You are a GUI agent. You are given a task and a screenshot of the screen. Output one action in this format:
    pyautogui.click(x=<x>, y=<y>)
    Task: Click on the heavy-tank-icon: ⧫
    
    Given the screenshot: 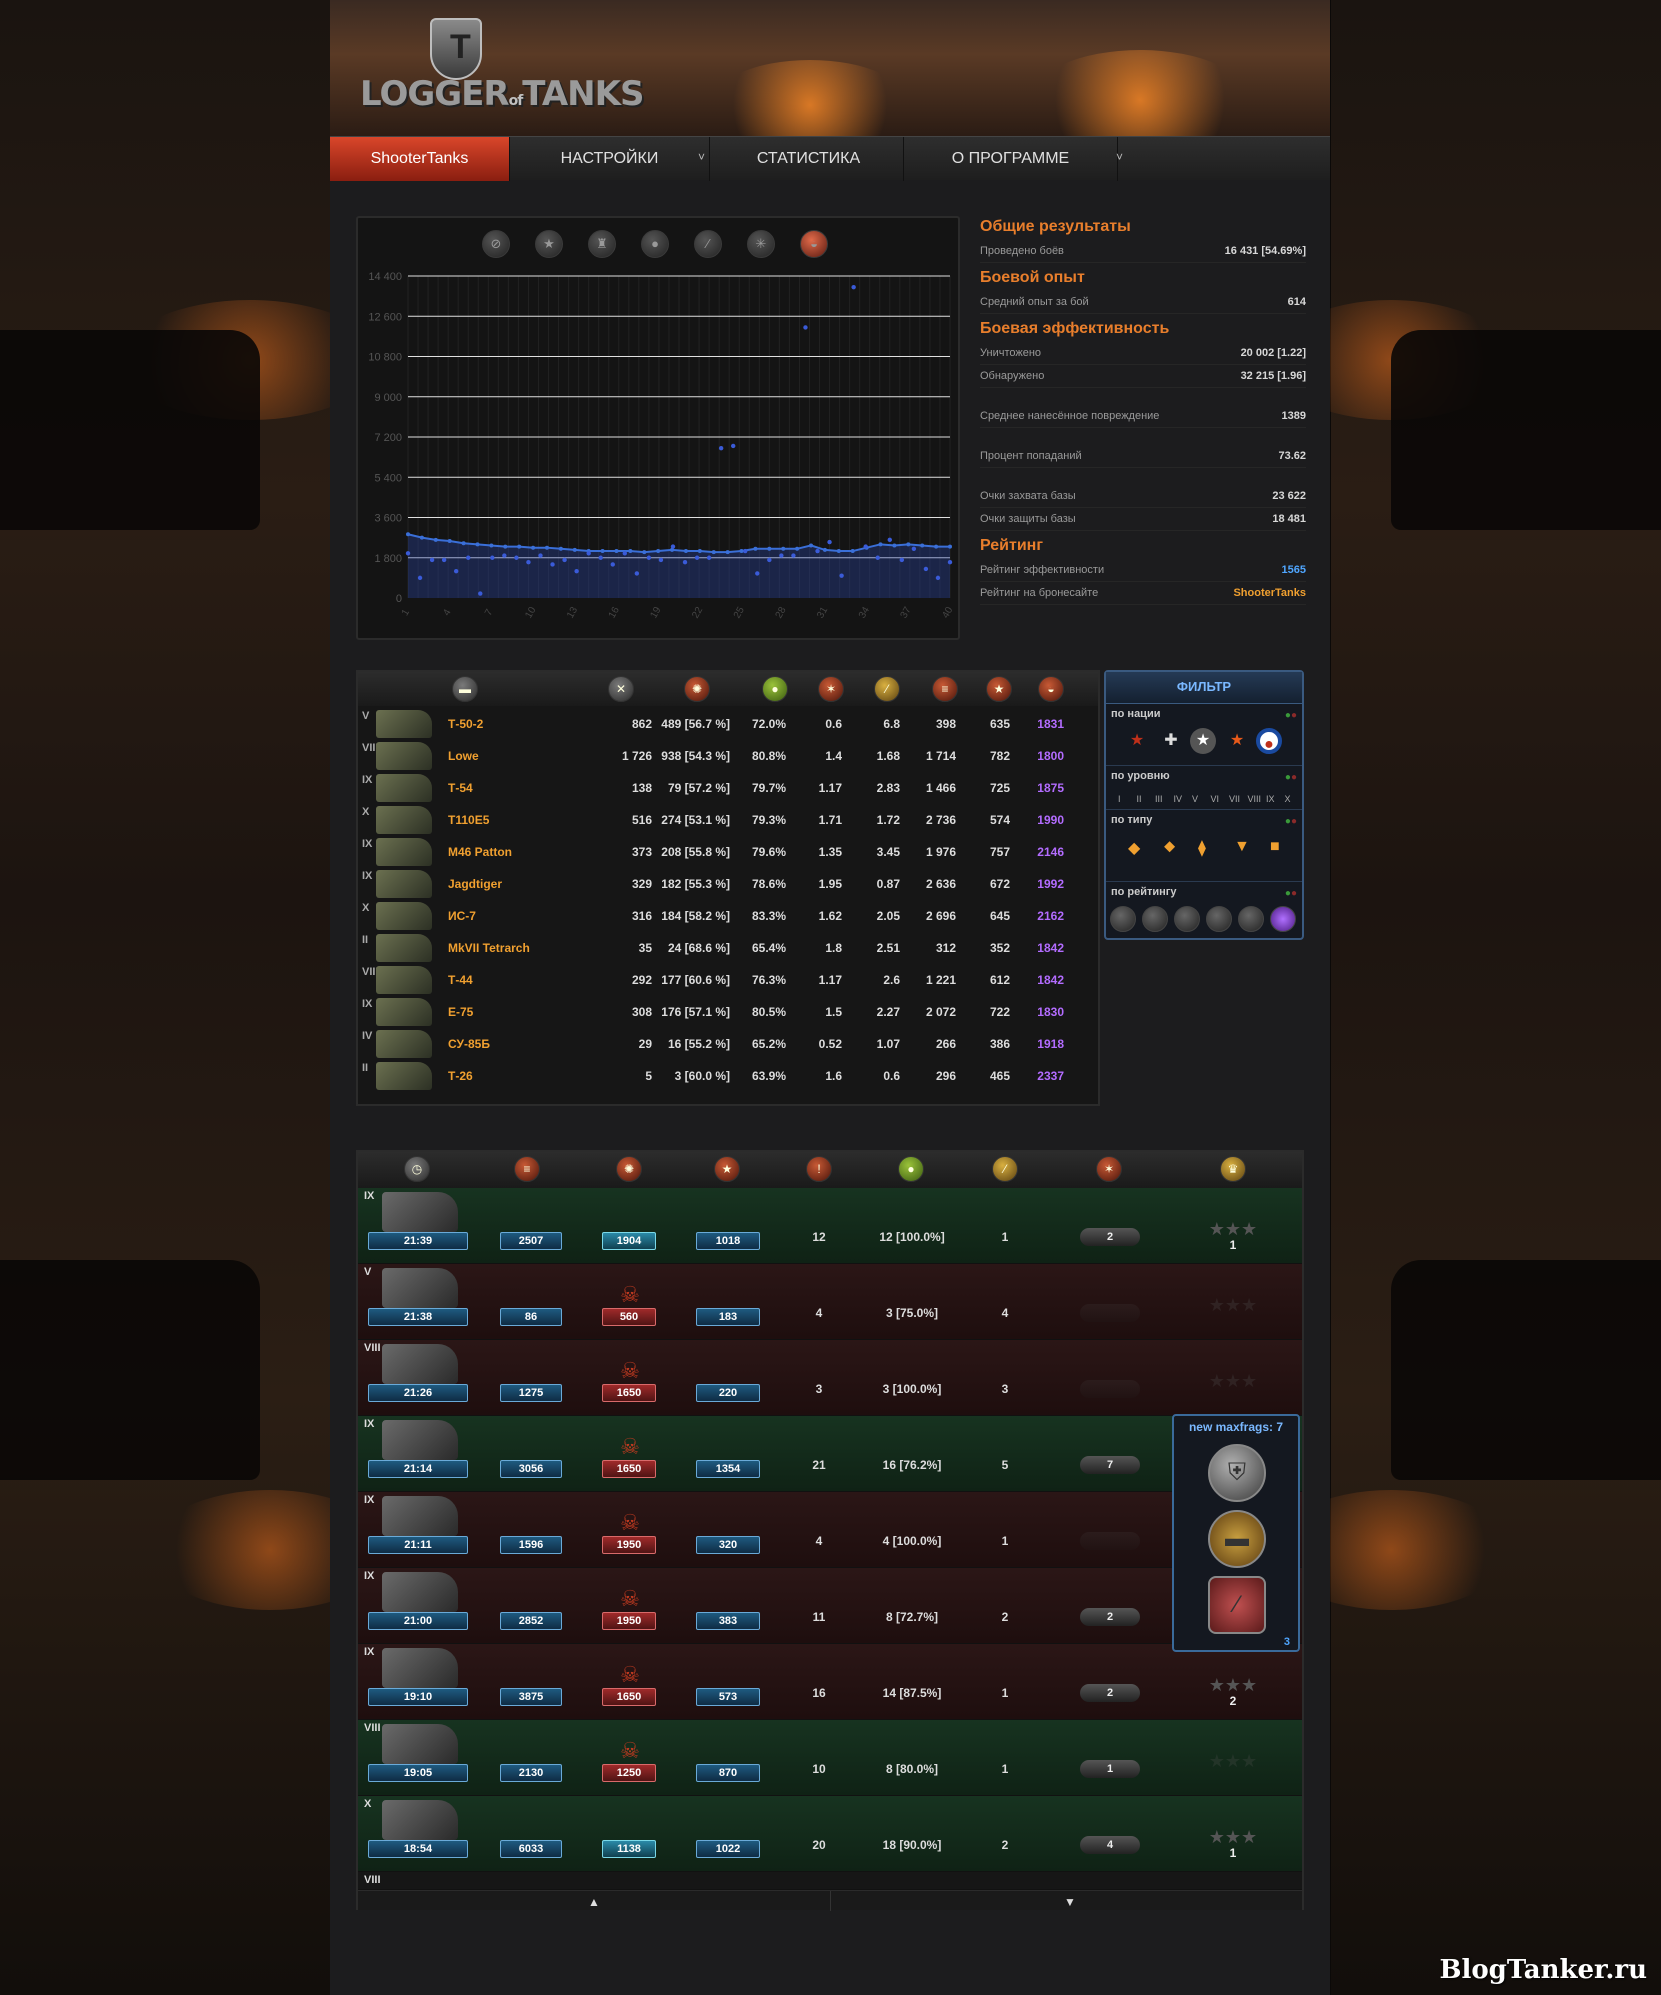 What is the action you would take?
    pyautogui.click(x=1202, y=848)
    